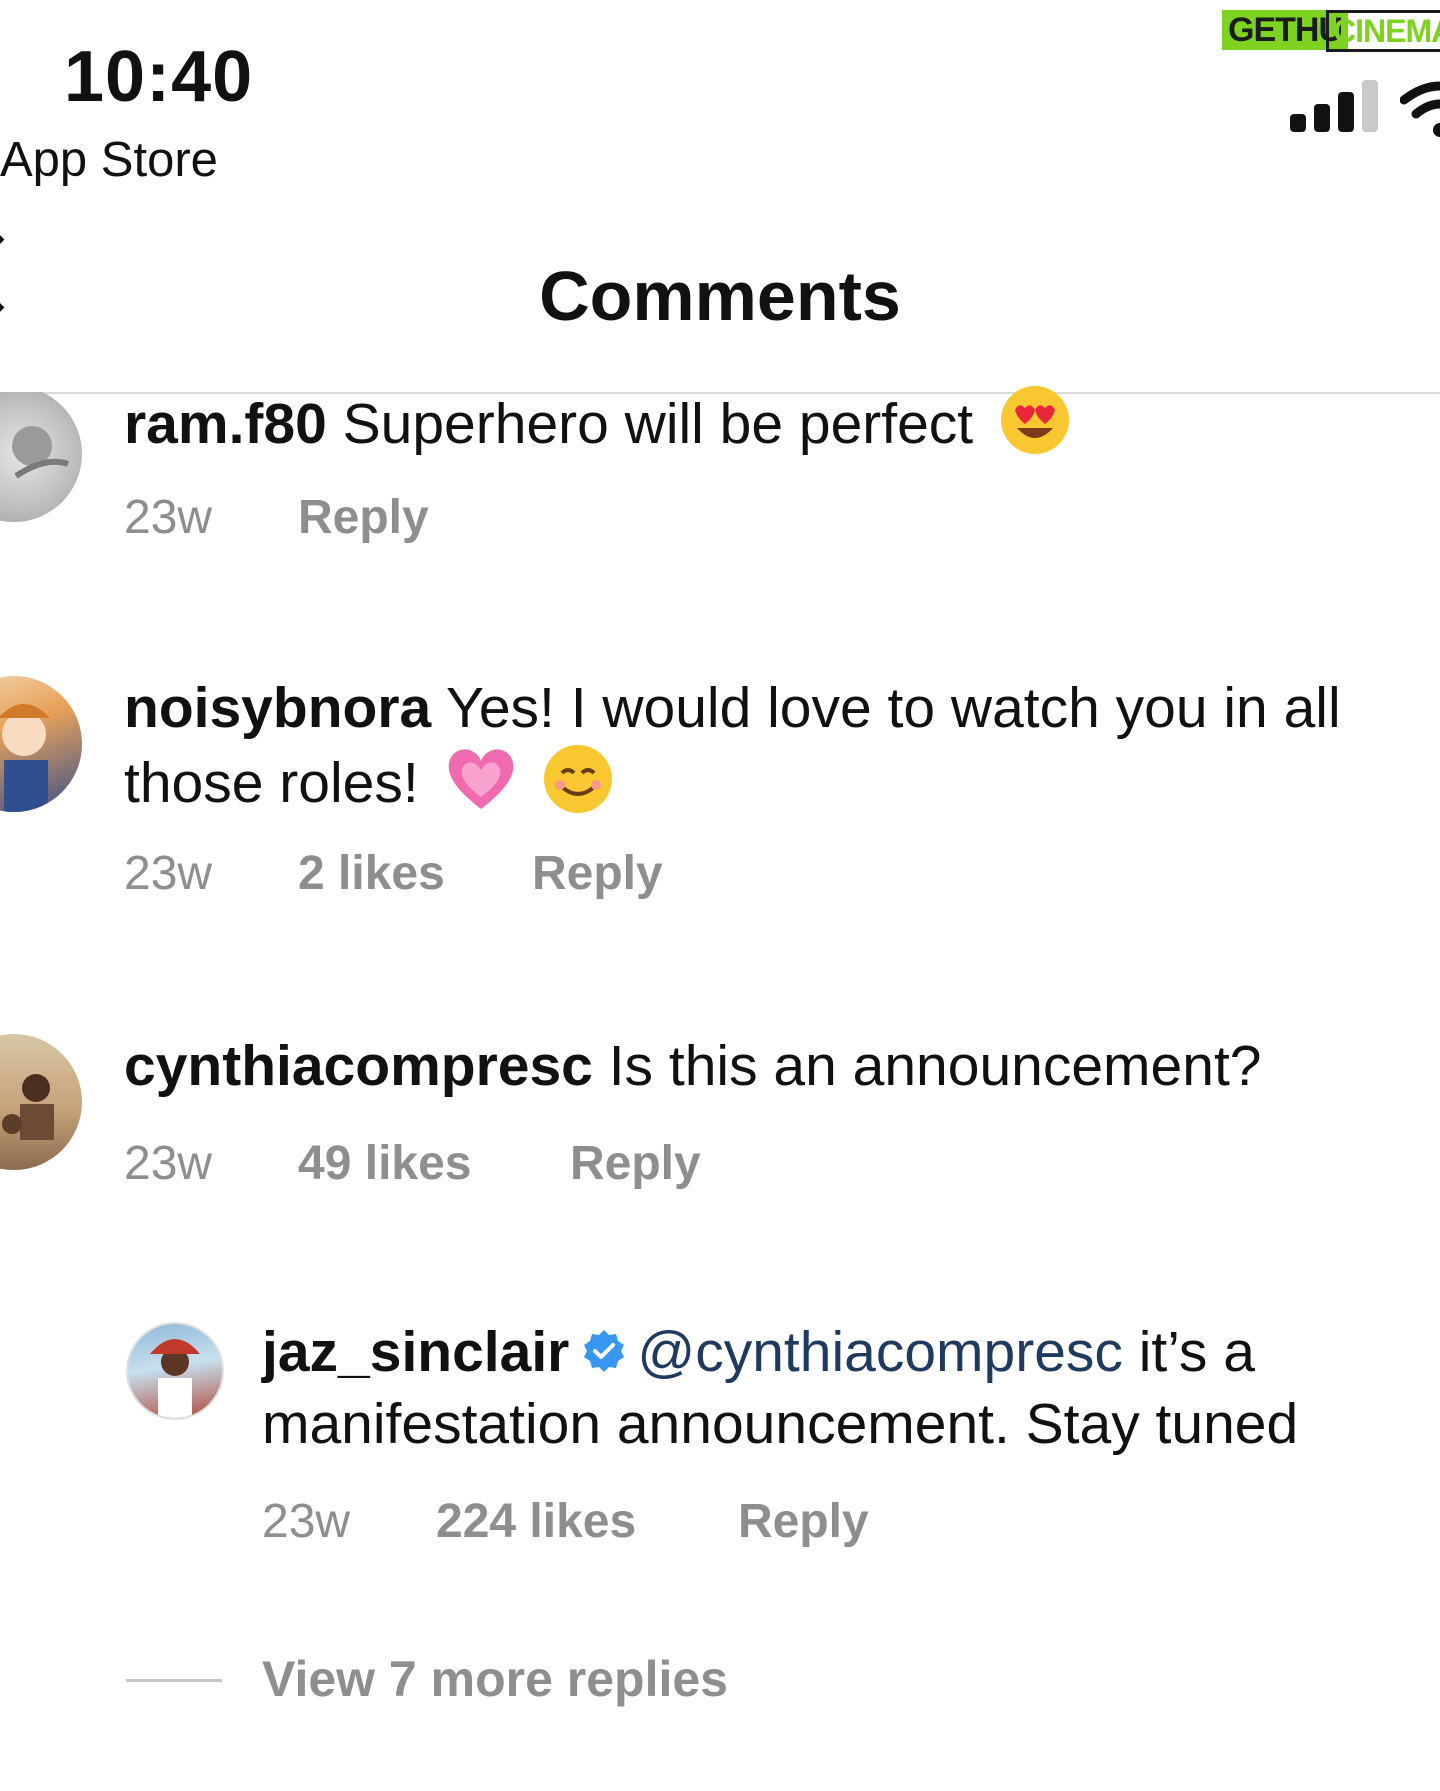  Describe the element at coordinates (495, 1679) in the screenshot. I see `view-more-replies-button: View 7 more replies` at that location.